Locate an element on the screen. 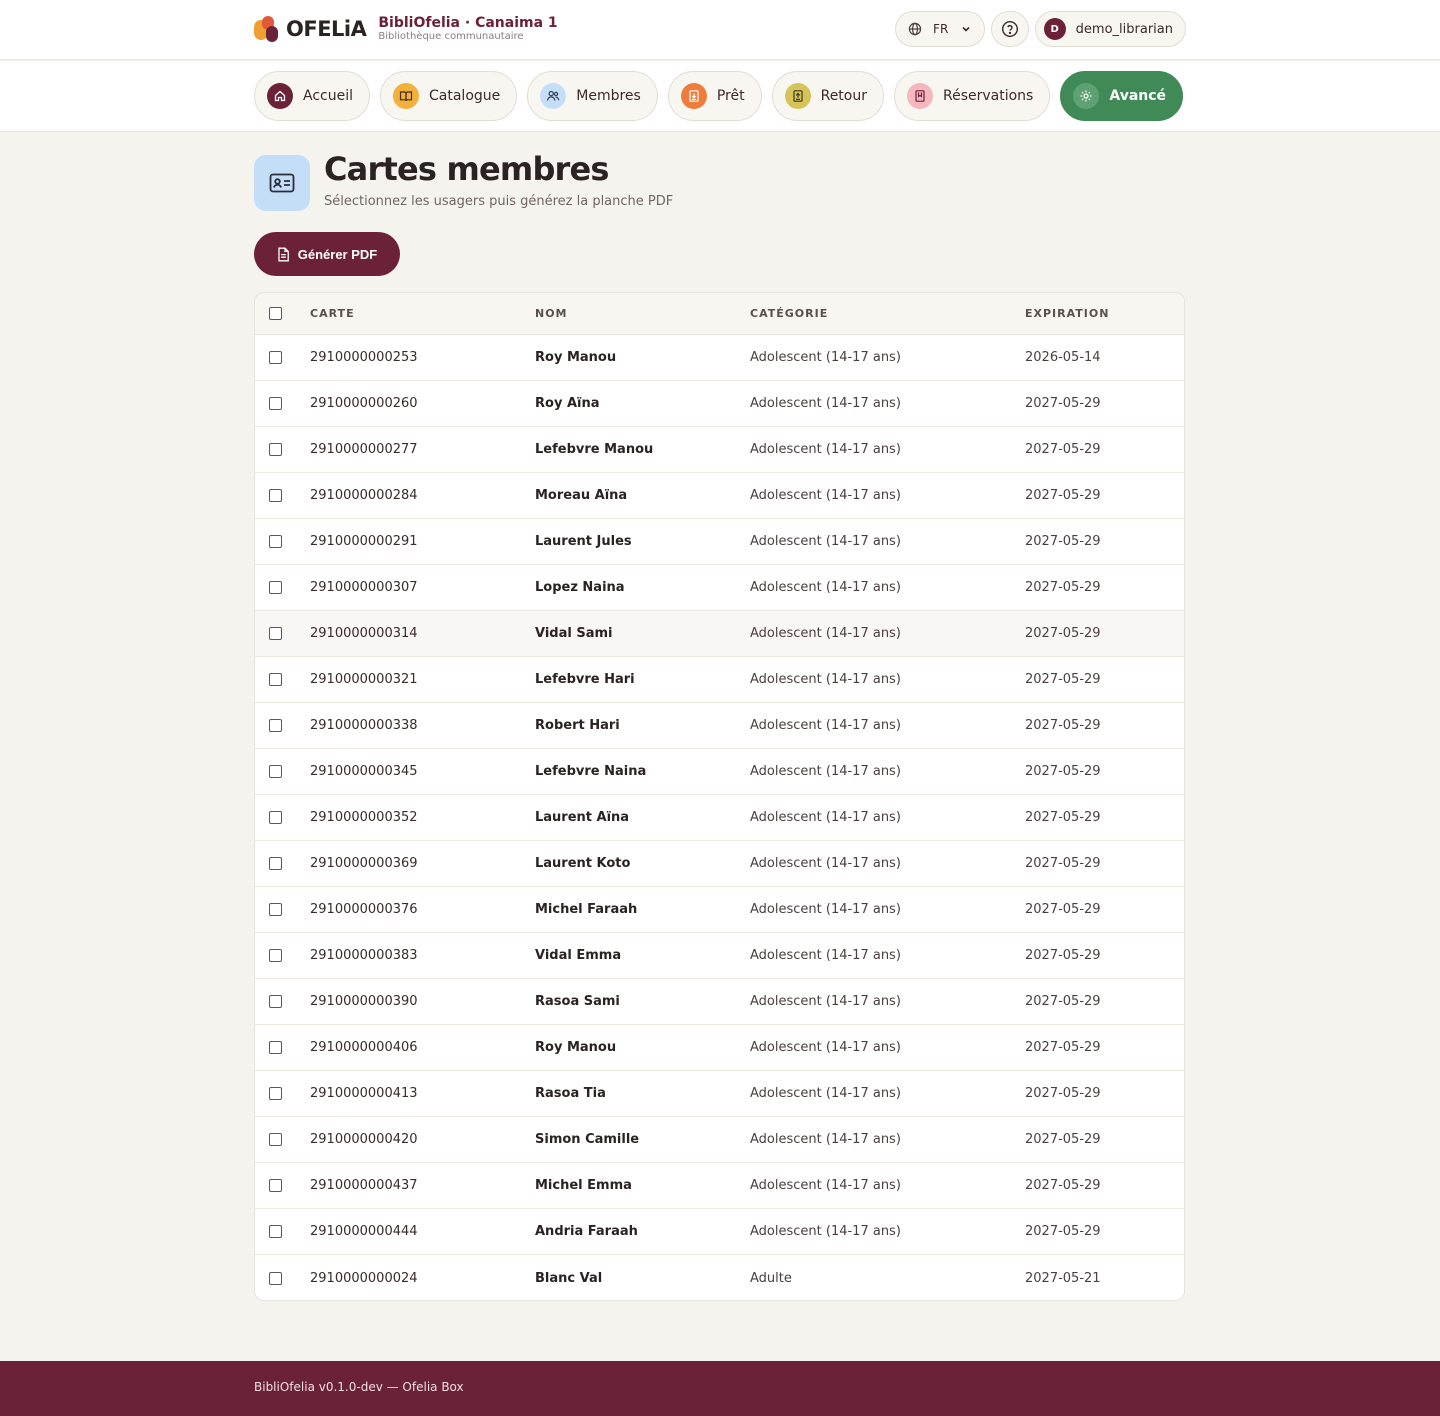  column-header-nom: NOM is located at coordinates (551, 313).